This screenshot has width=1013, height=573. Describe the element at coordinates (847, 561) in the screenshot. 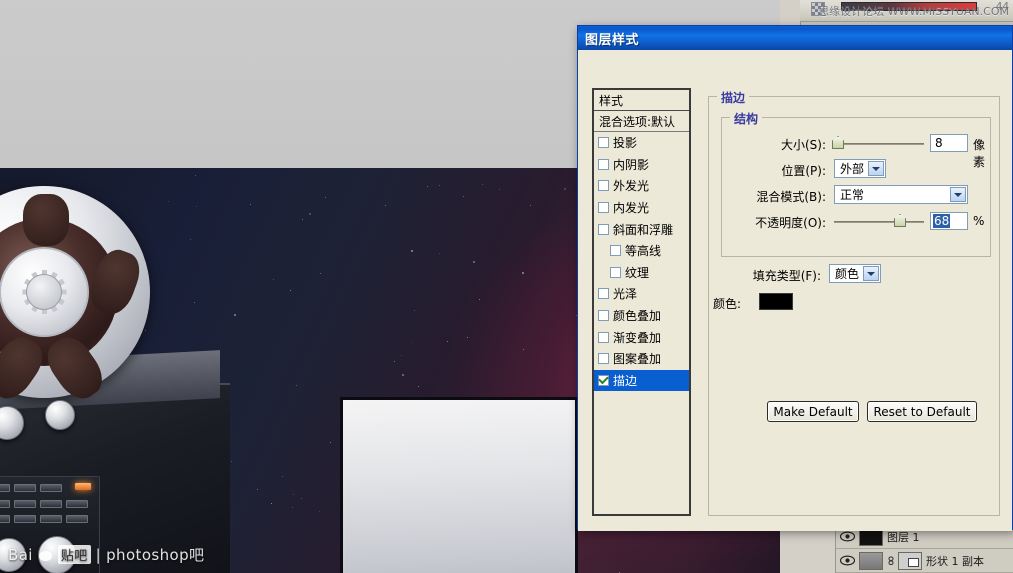

I see `eye-icon` at that location.